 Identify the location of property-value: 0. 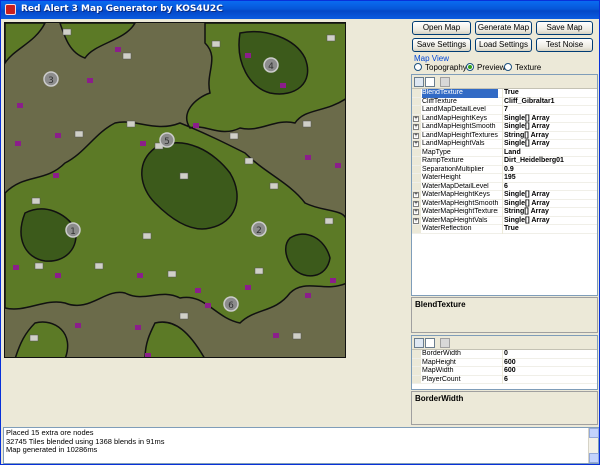
(505, 354).